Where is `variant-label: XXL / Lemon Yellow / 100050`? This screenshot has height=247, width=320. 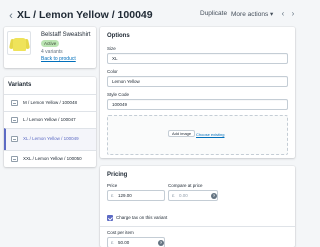
variant-label: XXL / Lemon Yellow / 100050 is located at coordinates (52, 158).